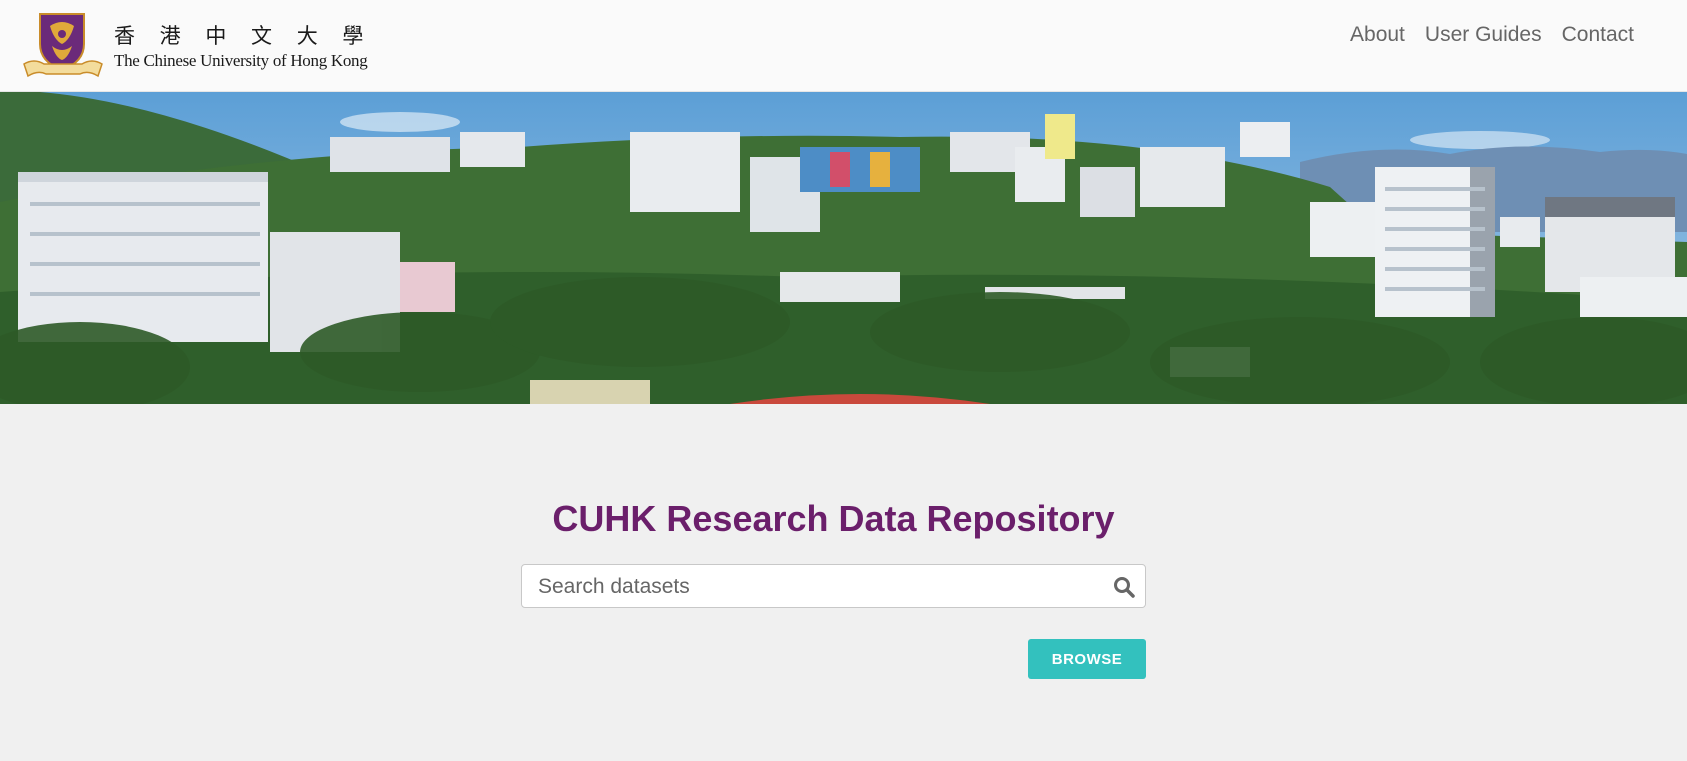 The height and width of the screenshot is (761, 1687). What do you see at coordinates (1124, 587) in the screenshot?
I see `search-icon` at bounding box center [1124, 587].